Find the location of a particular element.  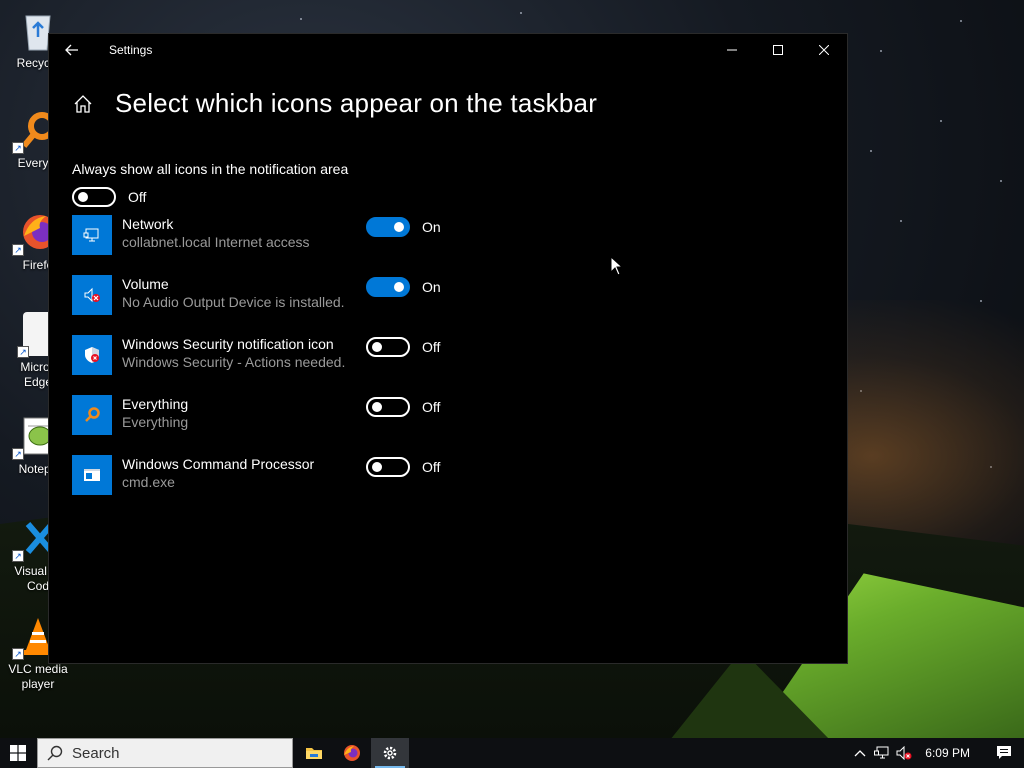

always-show-state: Off is located at coordinates (137, 197).